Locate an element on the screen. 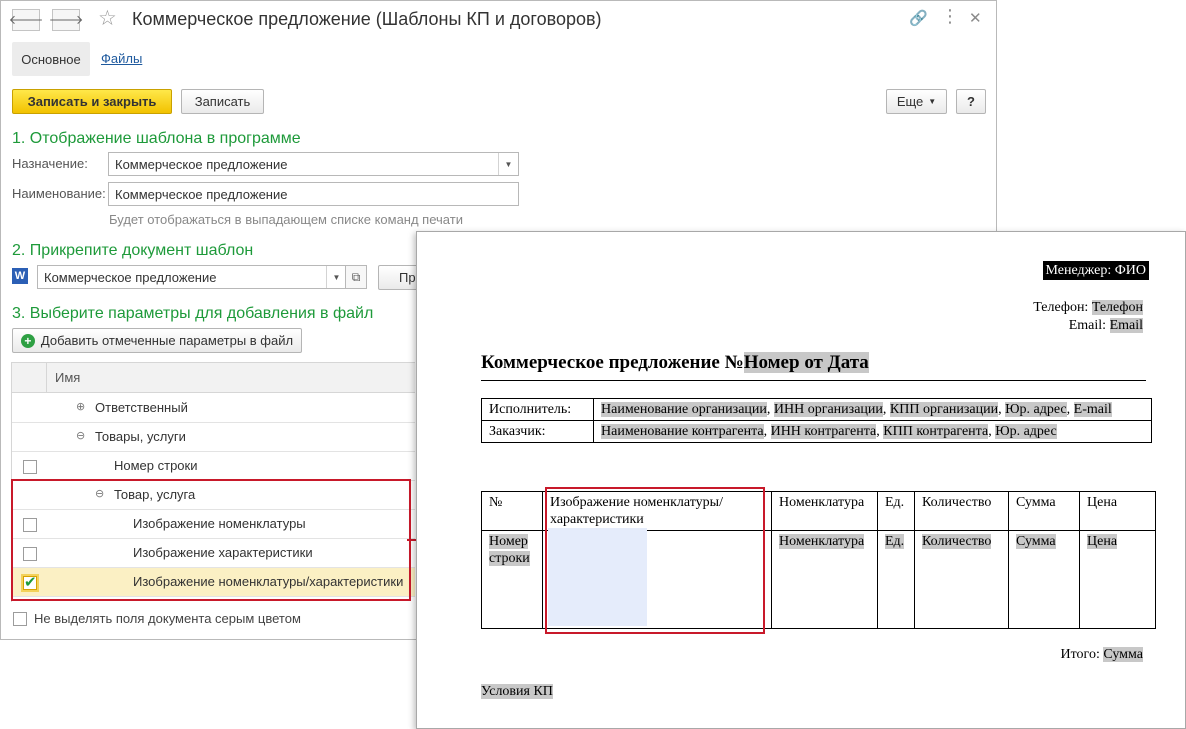 This screenshot has height=729, width=1186. add-params-button: + Добавить отмеченные параметры в файл is located at coordinates (157, 340).